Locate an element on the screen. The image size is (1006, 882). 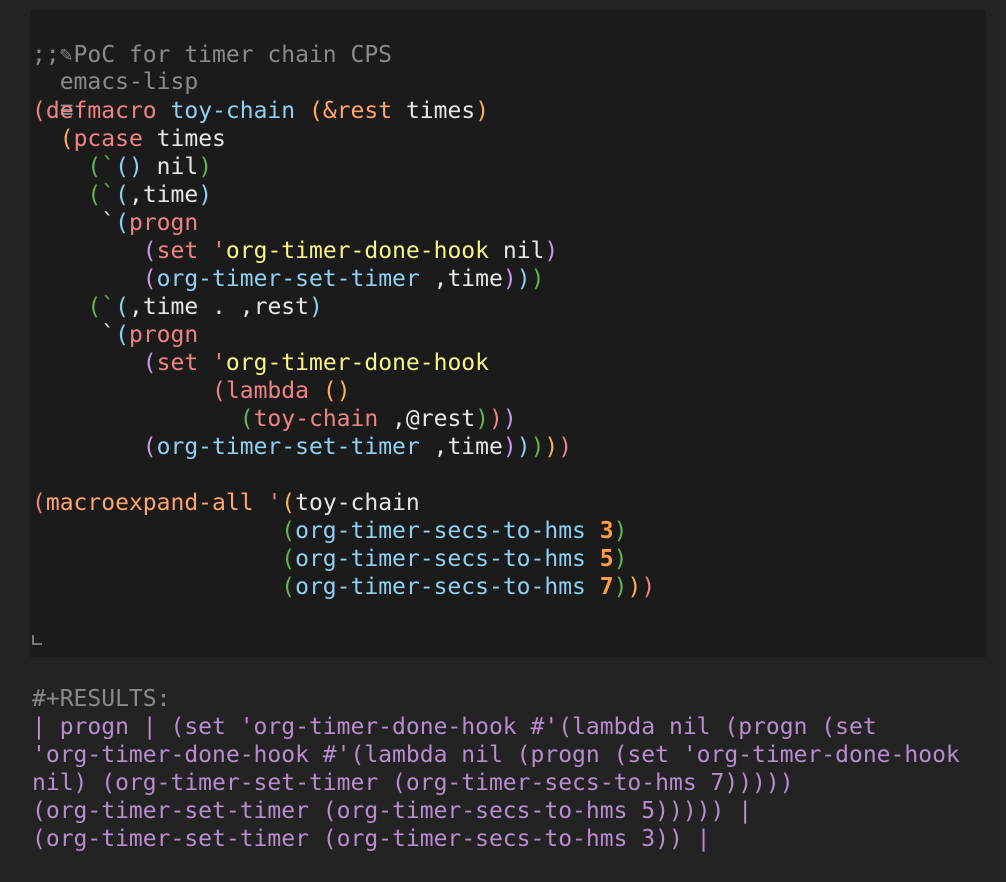
code-token: org-timer-secs-to-hms is located at coordinates (440, 587).